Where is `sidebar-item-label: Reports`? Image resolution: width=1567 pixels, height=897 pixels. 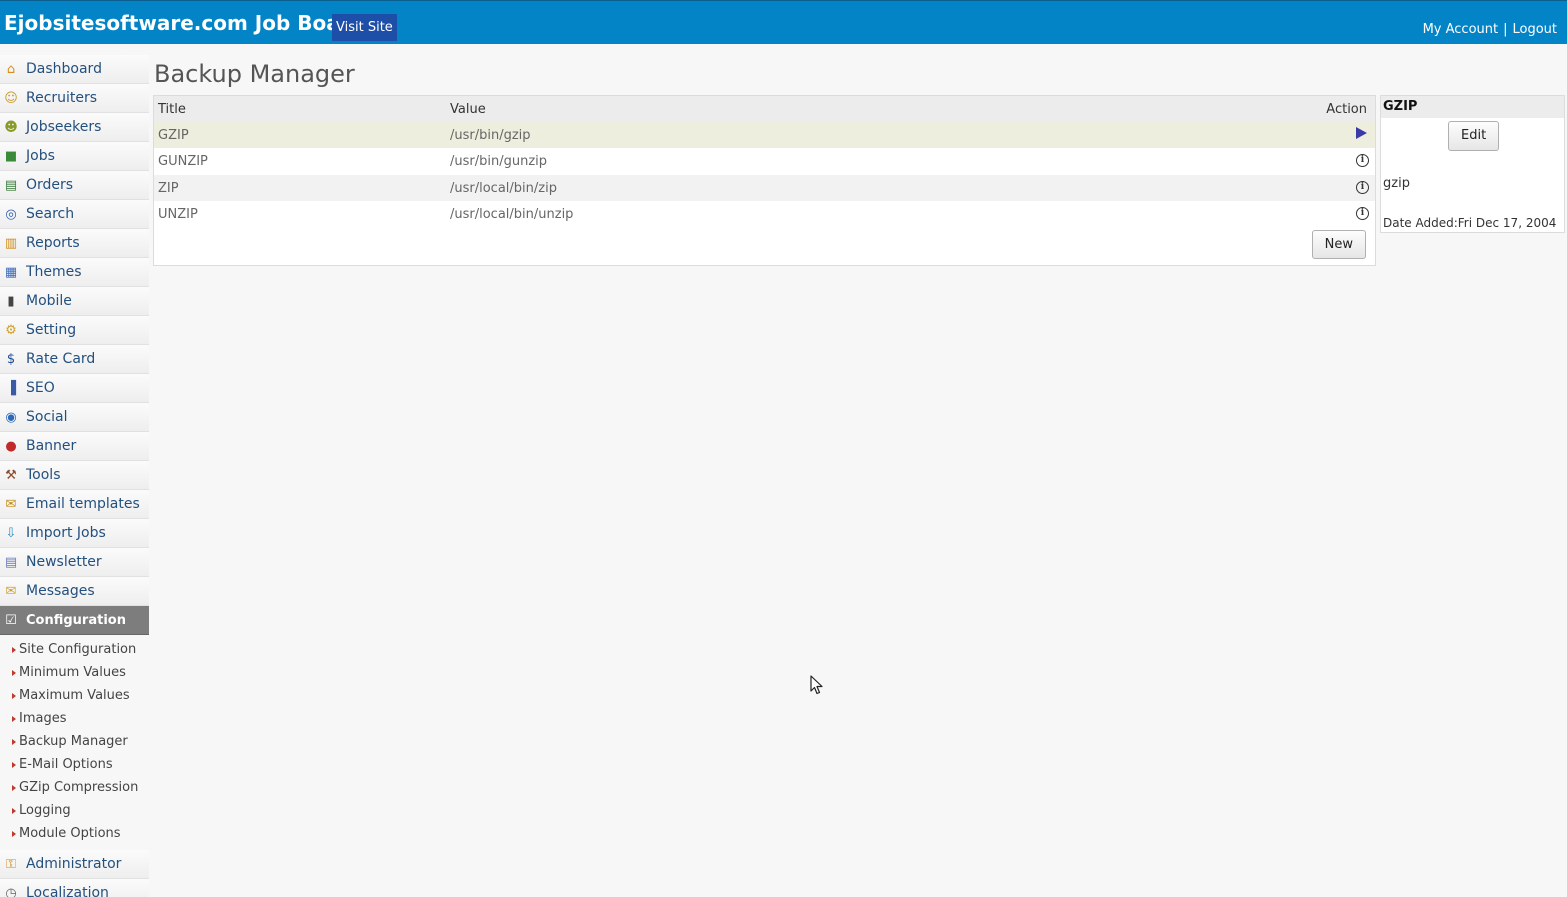 sidebar-item-label: Reports is located at coordinates (53, 243).